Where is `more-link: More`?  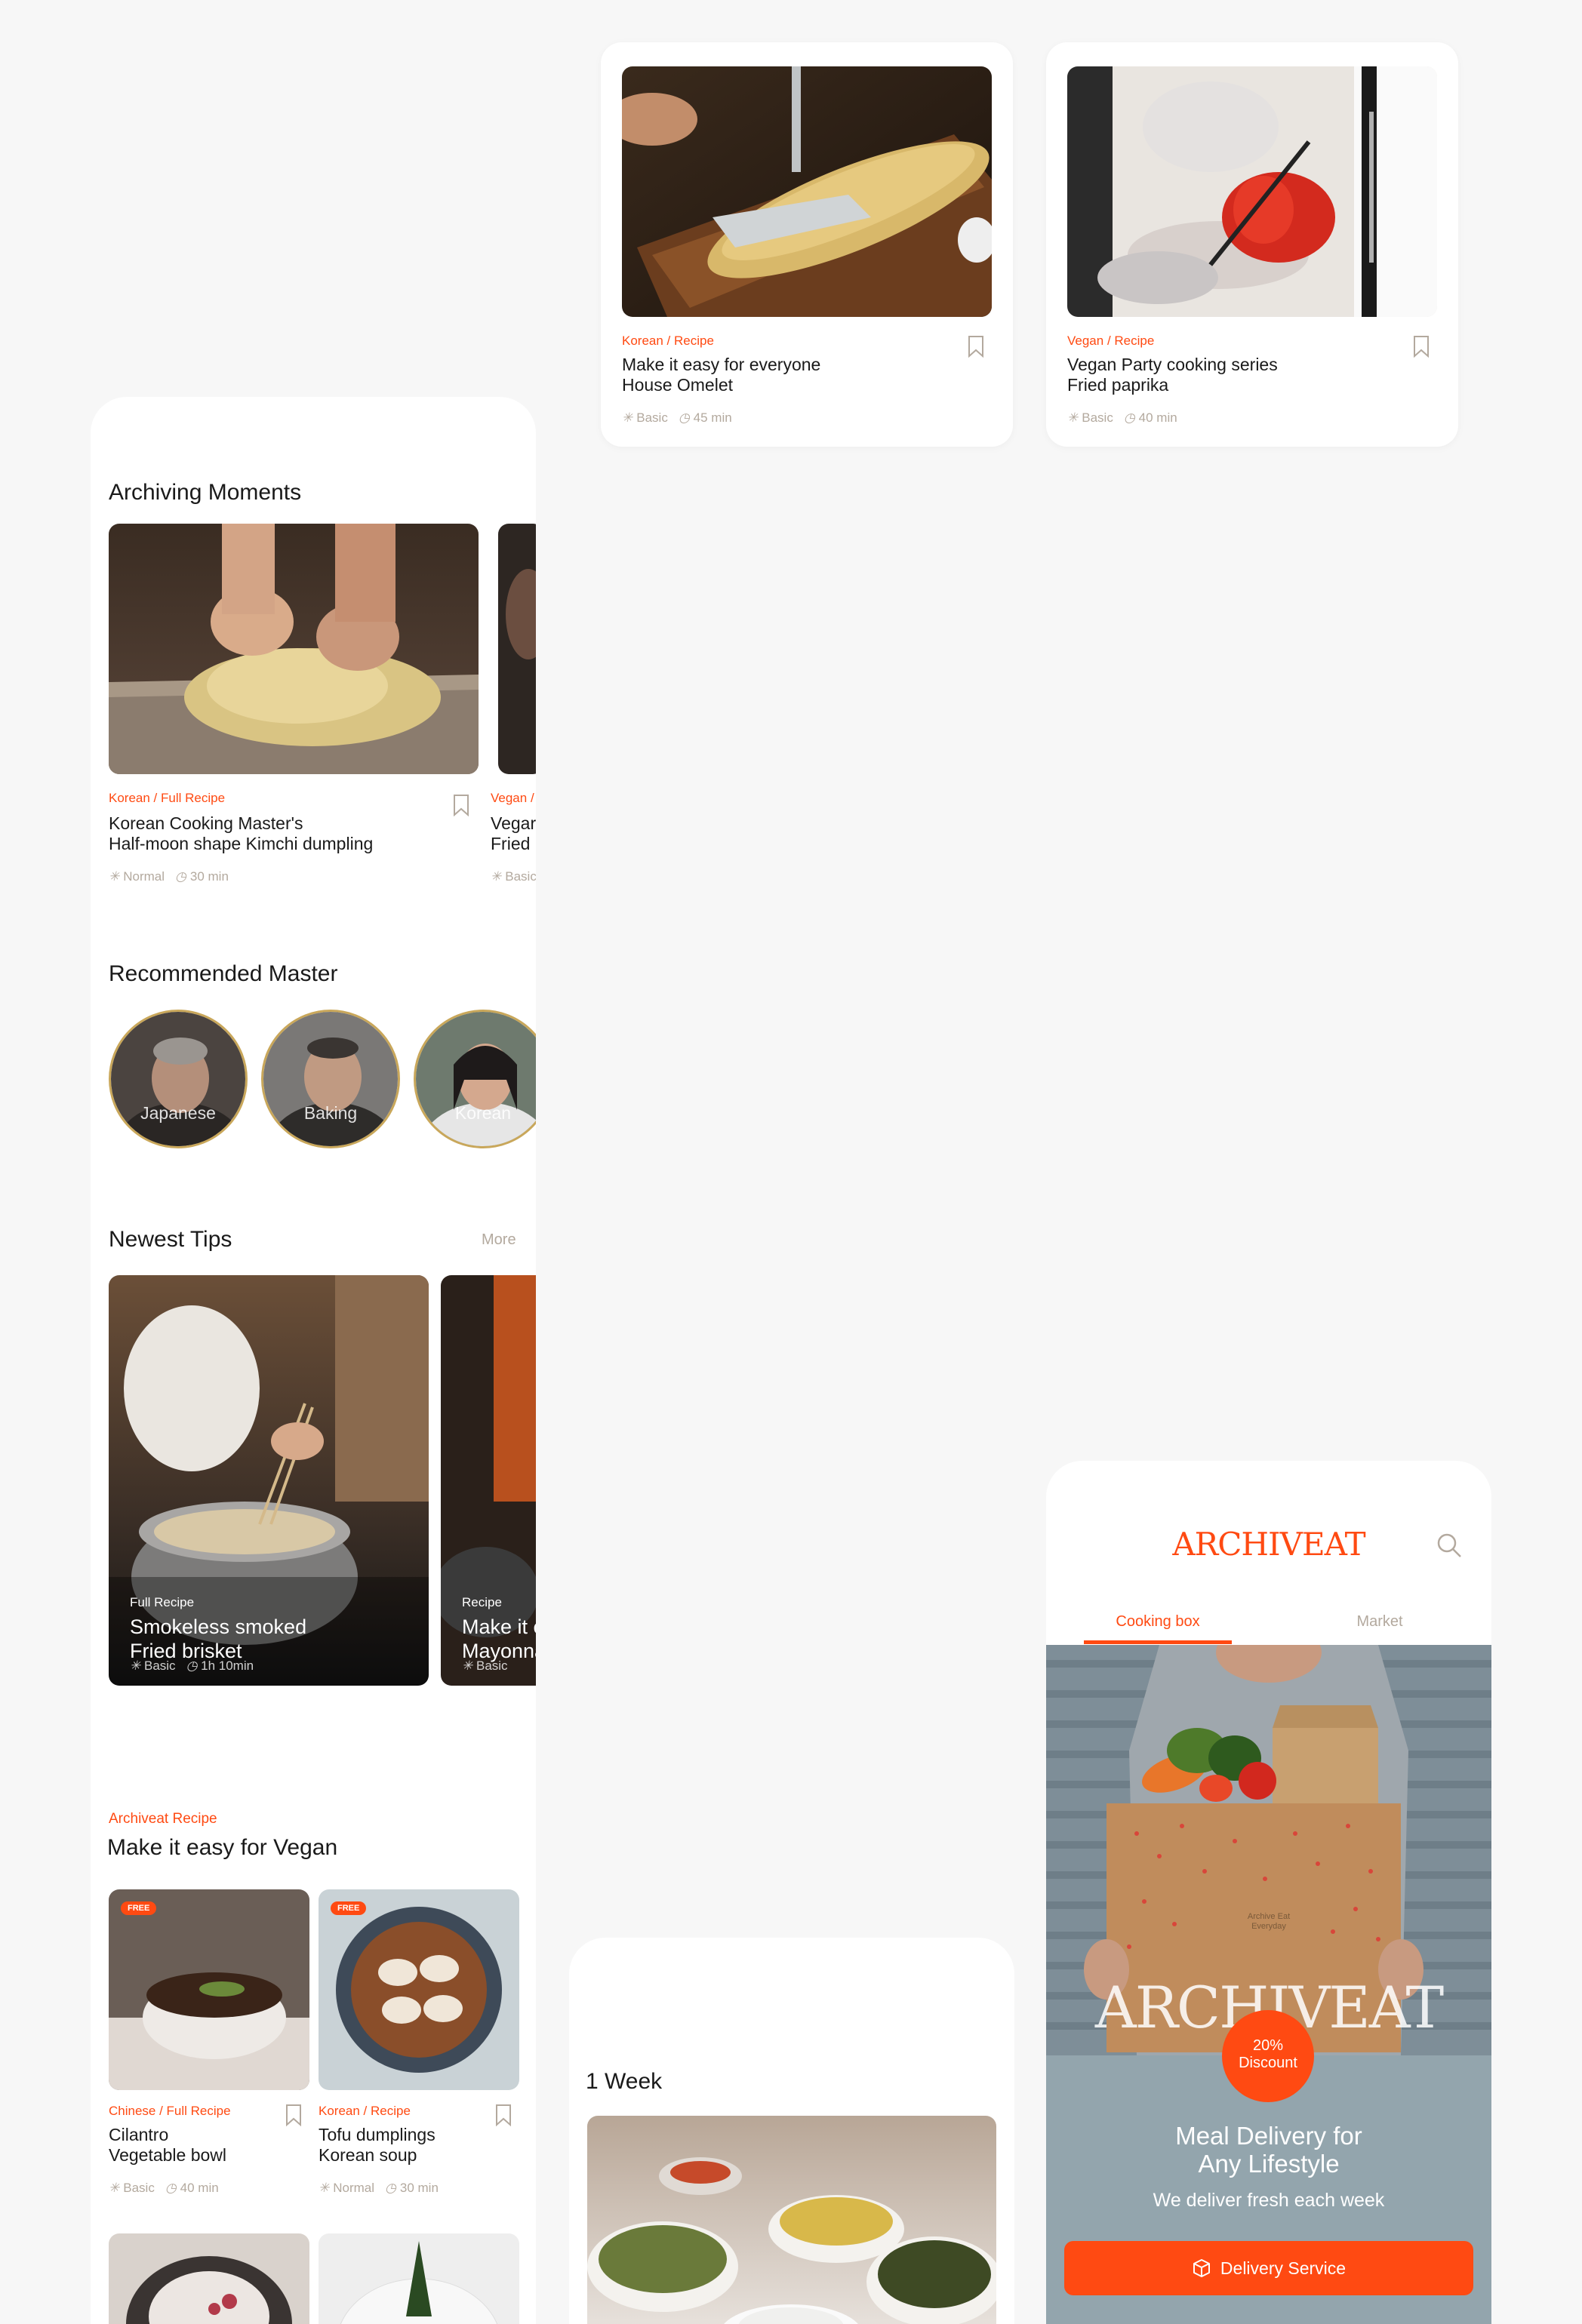 more-link: More is located at coordinates (499, 1240).